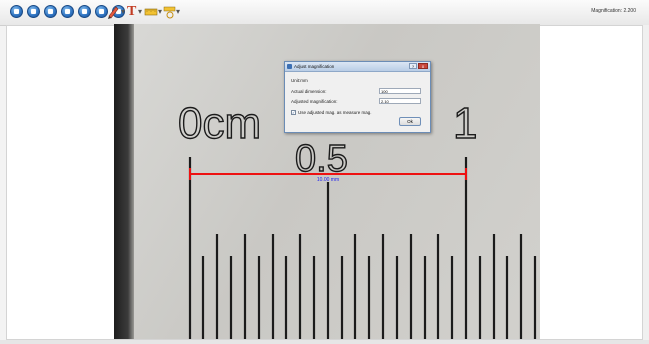 Image resolution: width=649 pixels, height=344 pixels. Describe the element at coordinates (50, 11) in the screenshot. I see `save-icon` at that location.